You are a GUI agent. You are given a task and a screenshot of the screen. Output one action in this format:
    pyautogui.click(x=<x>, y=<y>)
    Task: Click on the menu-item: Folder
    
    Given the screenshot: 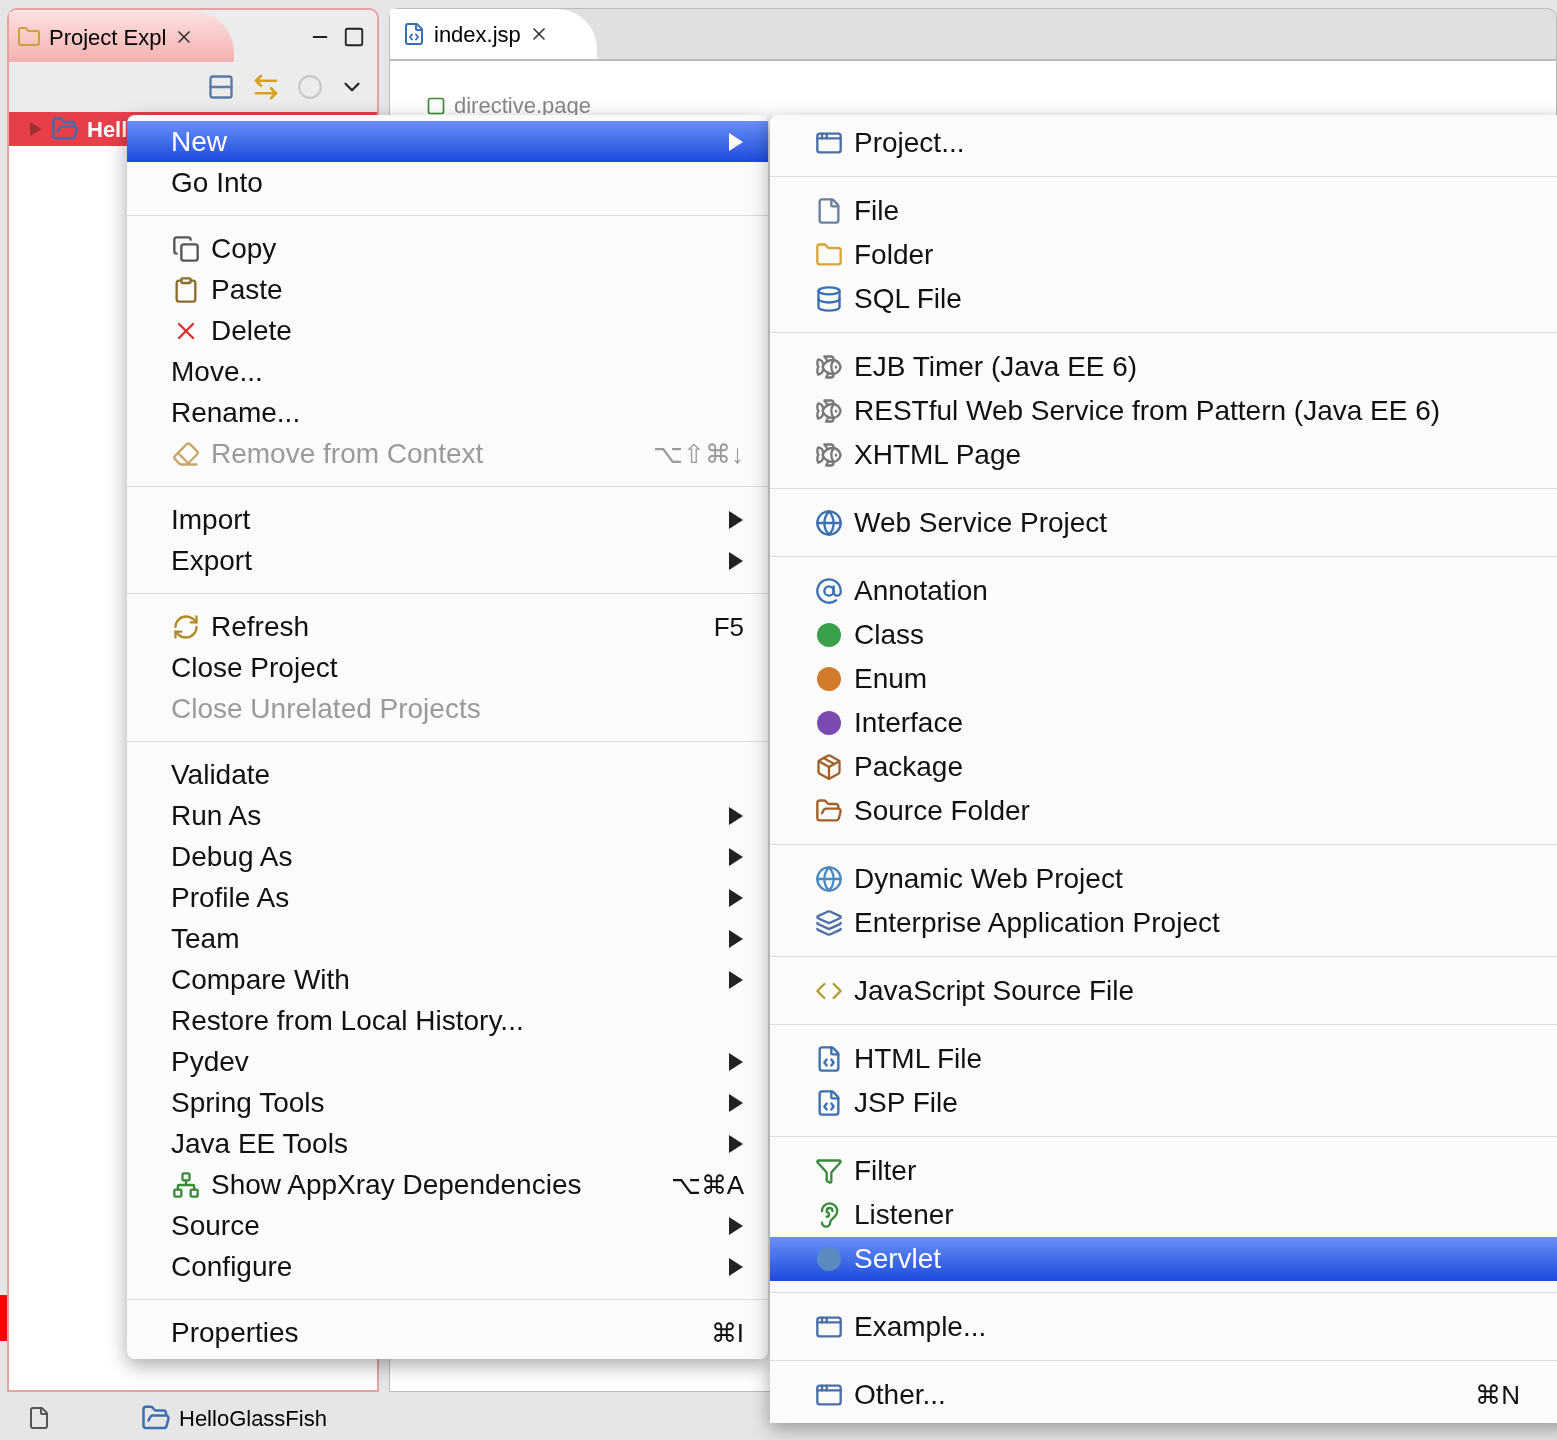 What is the action you would take?
    pyautogui.click(x=1163, y=255)
    